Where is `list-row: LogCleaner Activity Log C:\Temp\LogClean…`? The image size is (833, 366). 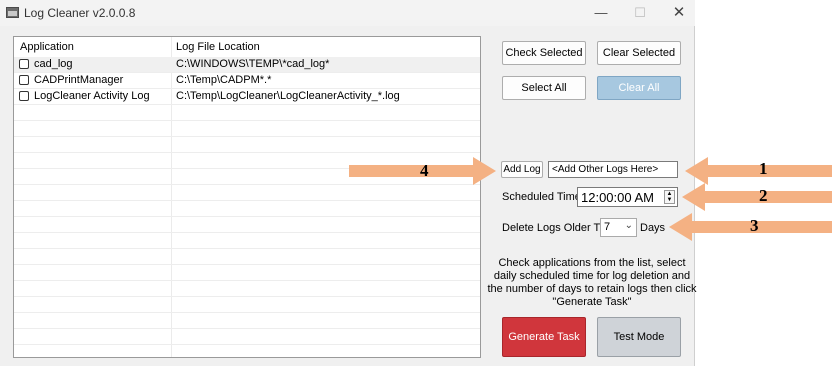
list-row: LogCleaner Activity Log C:\Temp\LogClean… is located at coordinates (247, 97).